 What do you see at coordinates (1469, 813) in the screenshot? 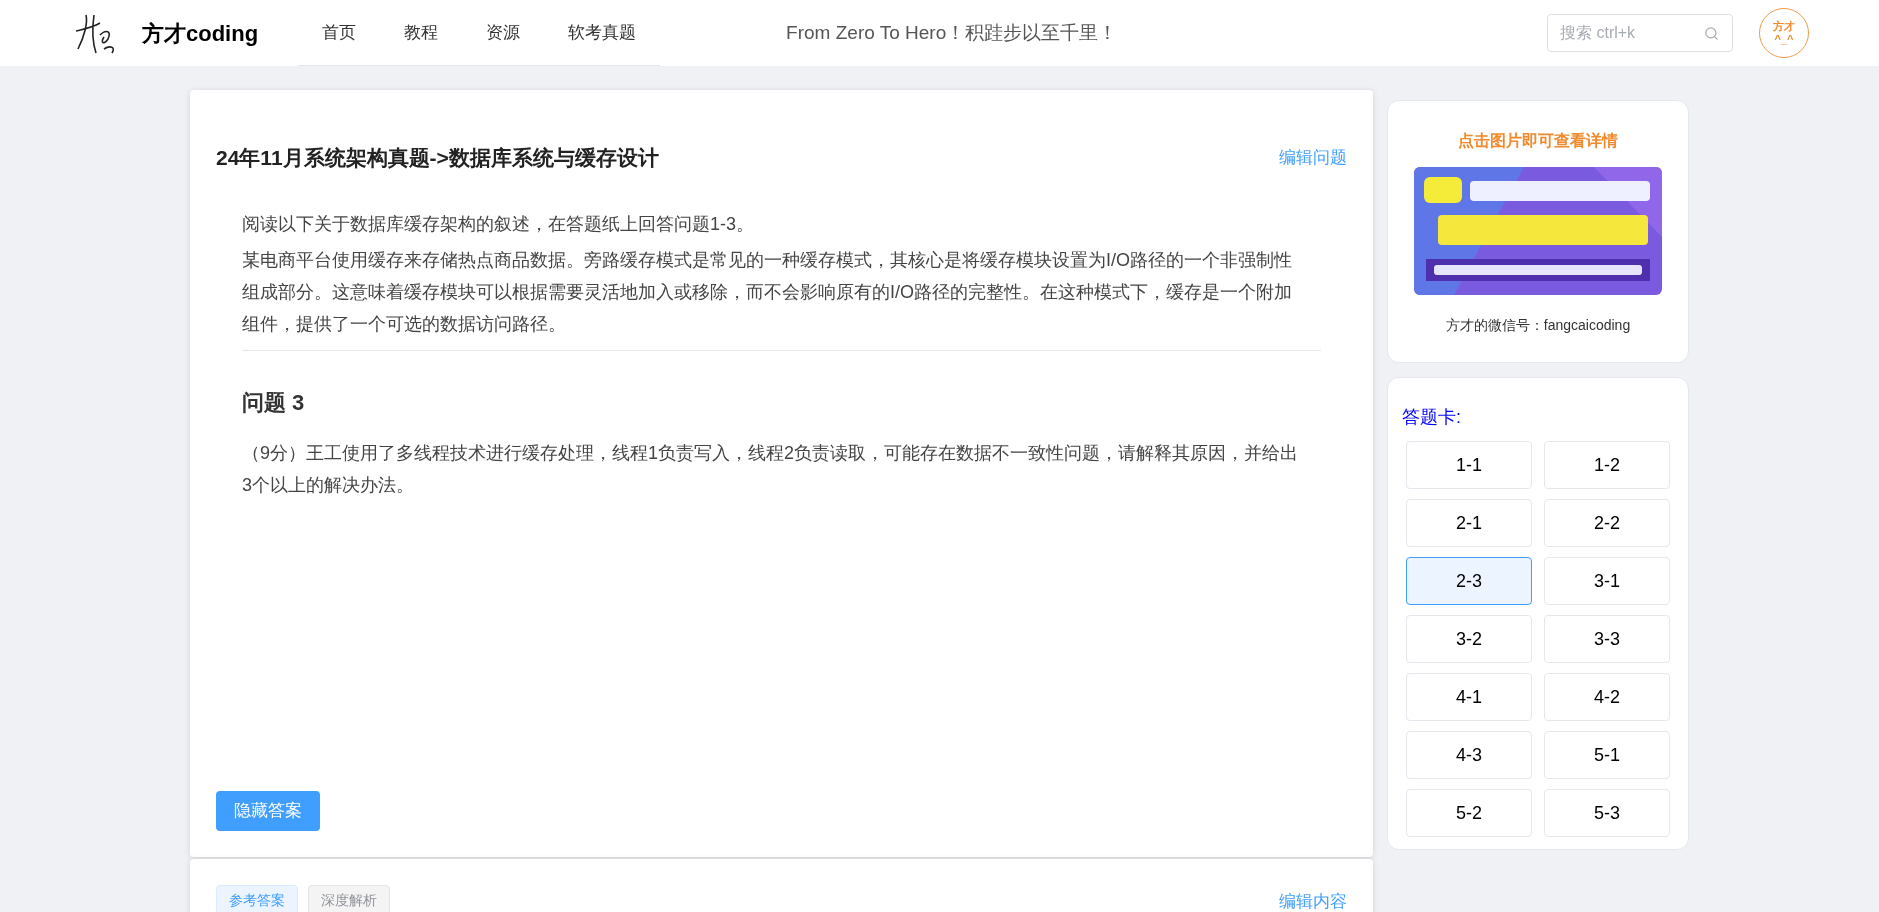
I see `answer-sheet-item: 5-2` at bounding box center [1469, 813].